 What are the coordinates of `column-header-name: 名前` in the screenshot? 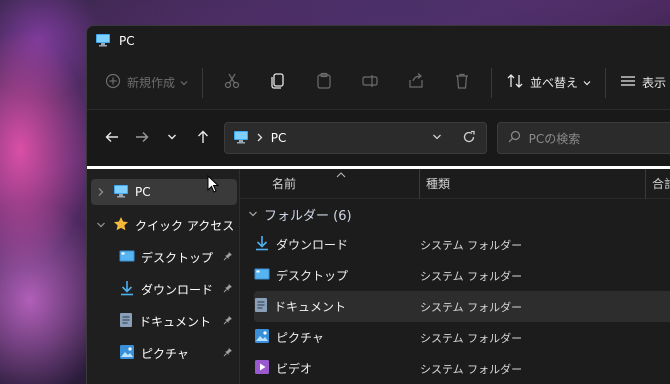 It's located at (330, 183).